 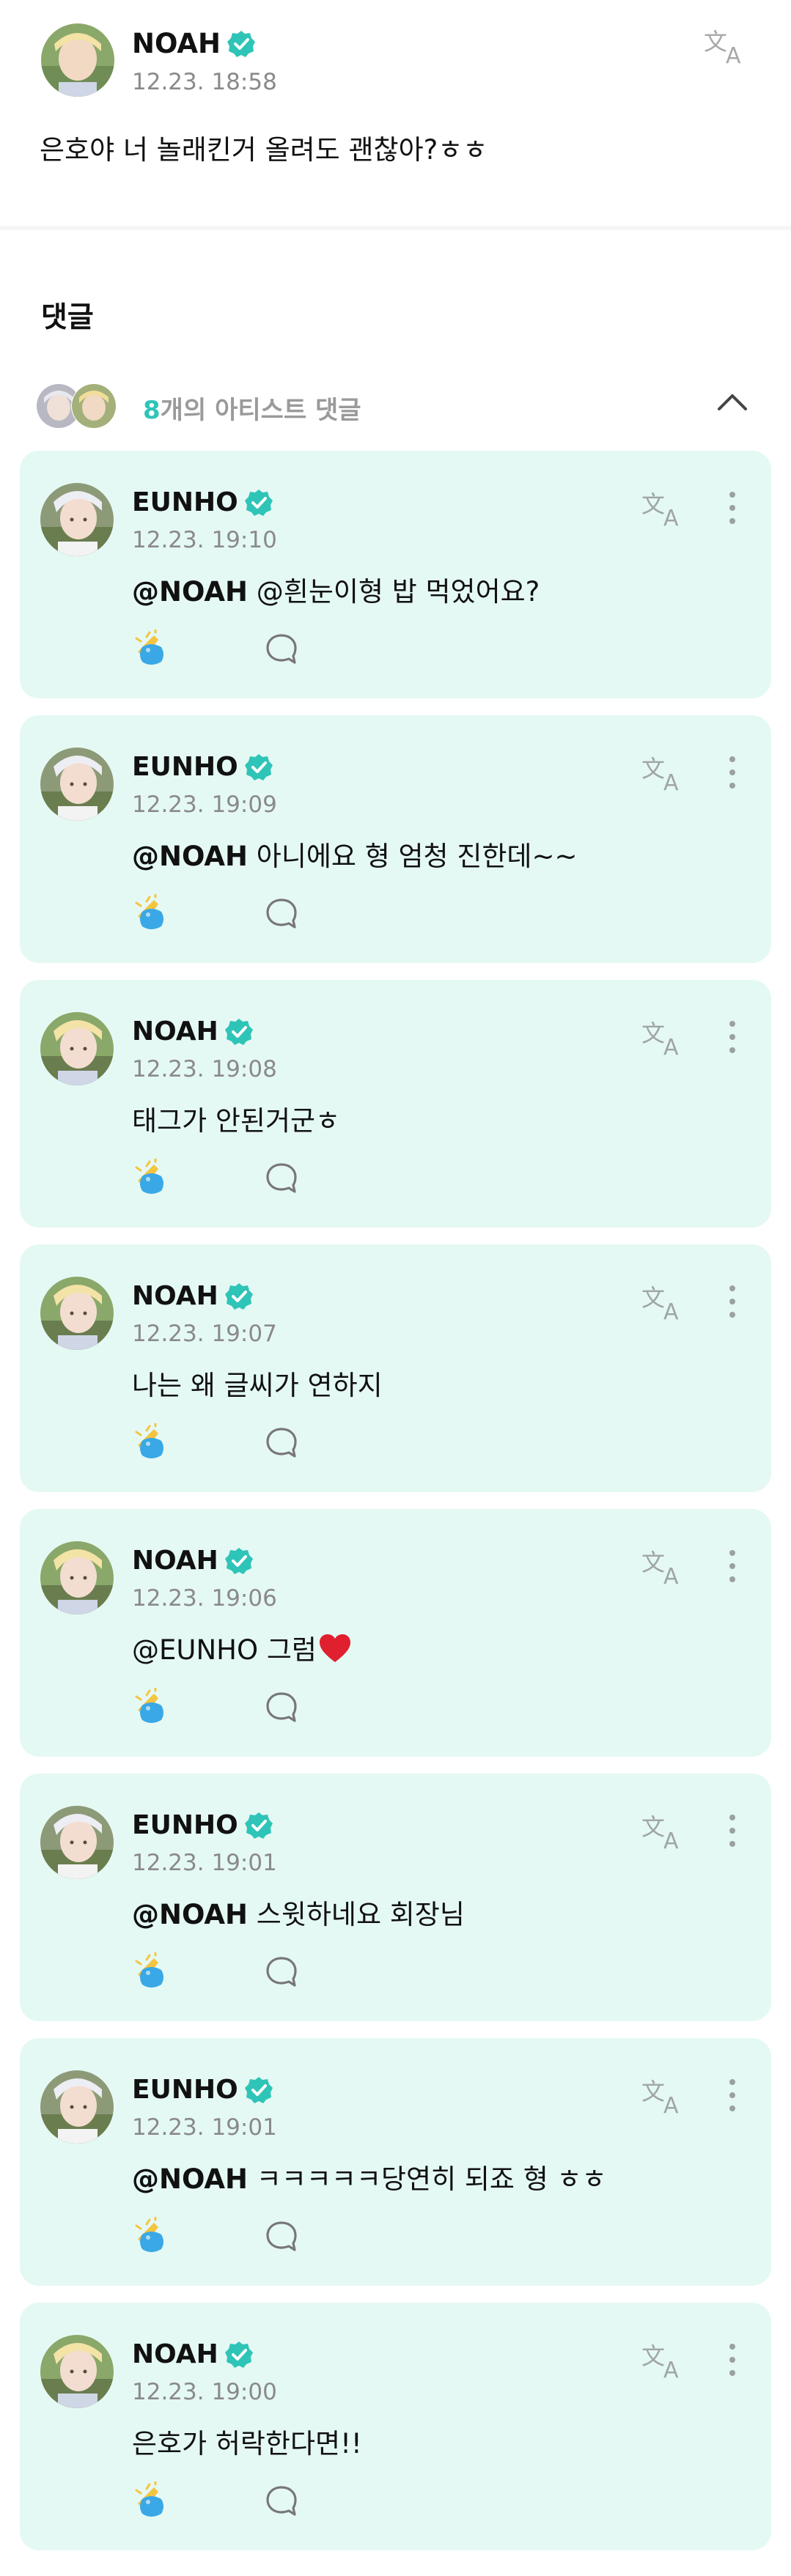 What do you see at coordinates (395, 2426) in the screenshot?
I see `comment-card-8: NOAH 12.23. 19:00 文 A 은호가 허락한다면!!` at bounding box center [395, 2426].